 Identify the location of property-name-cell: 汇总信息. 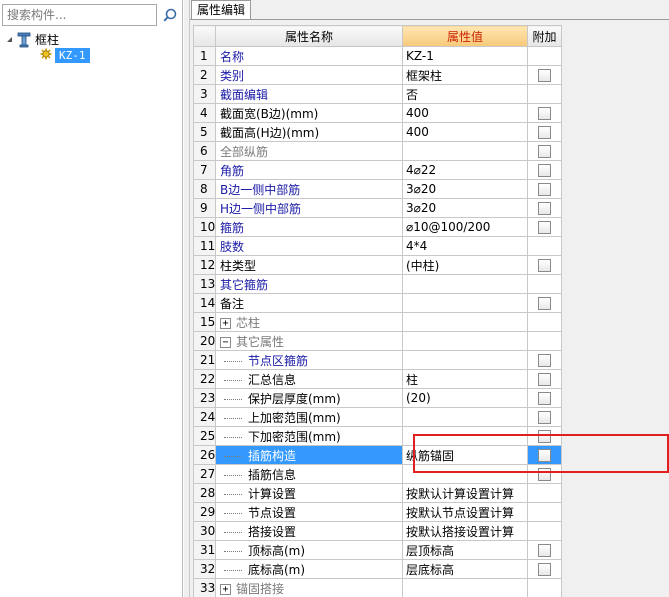
(309, 379).